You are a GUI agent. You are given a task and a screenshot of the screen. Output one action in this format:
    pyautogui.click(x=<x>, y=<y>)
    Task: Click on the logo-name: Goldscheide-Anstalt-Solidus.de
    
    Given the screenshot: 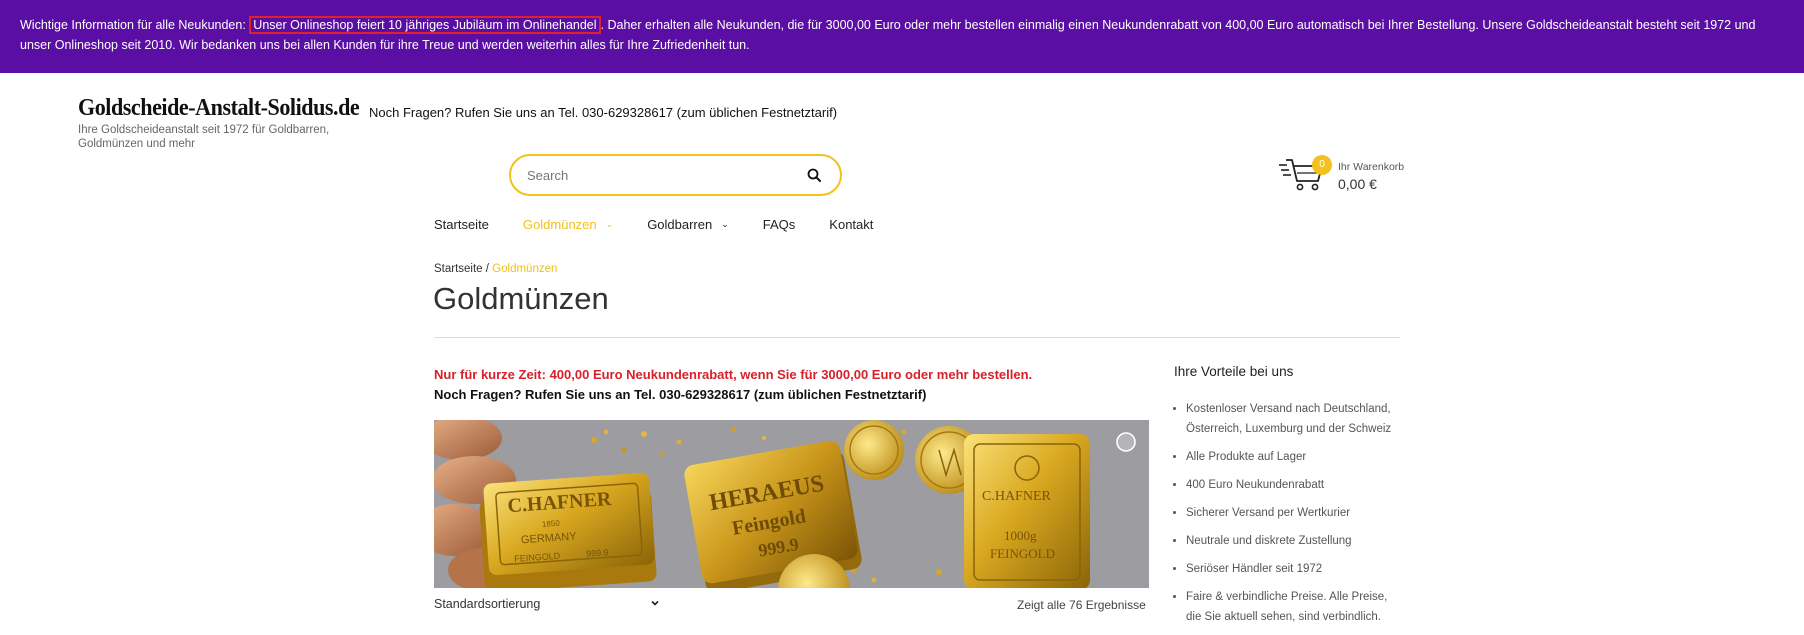 What is the action you would take?
    pyautogui.click(x=219, y=108)
    